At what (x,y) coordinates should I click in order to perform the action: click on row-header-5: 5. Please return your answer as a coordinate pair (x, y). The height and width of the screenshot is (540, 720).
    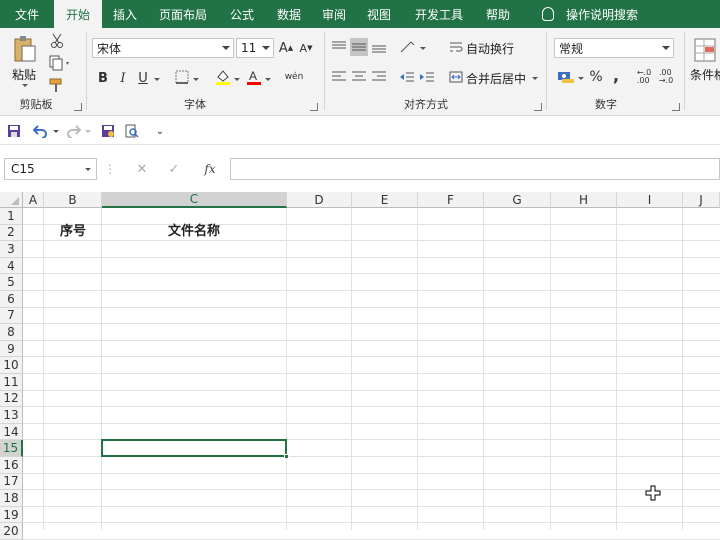
    Looking at the image, I should click on (11, 282).